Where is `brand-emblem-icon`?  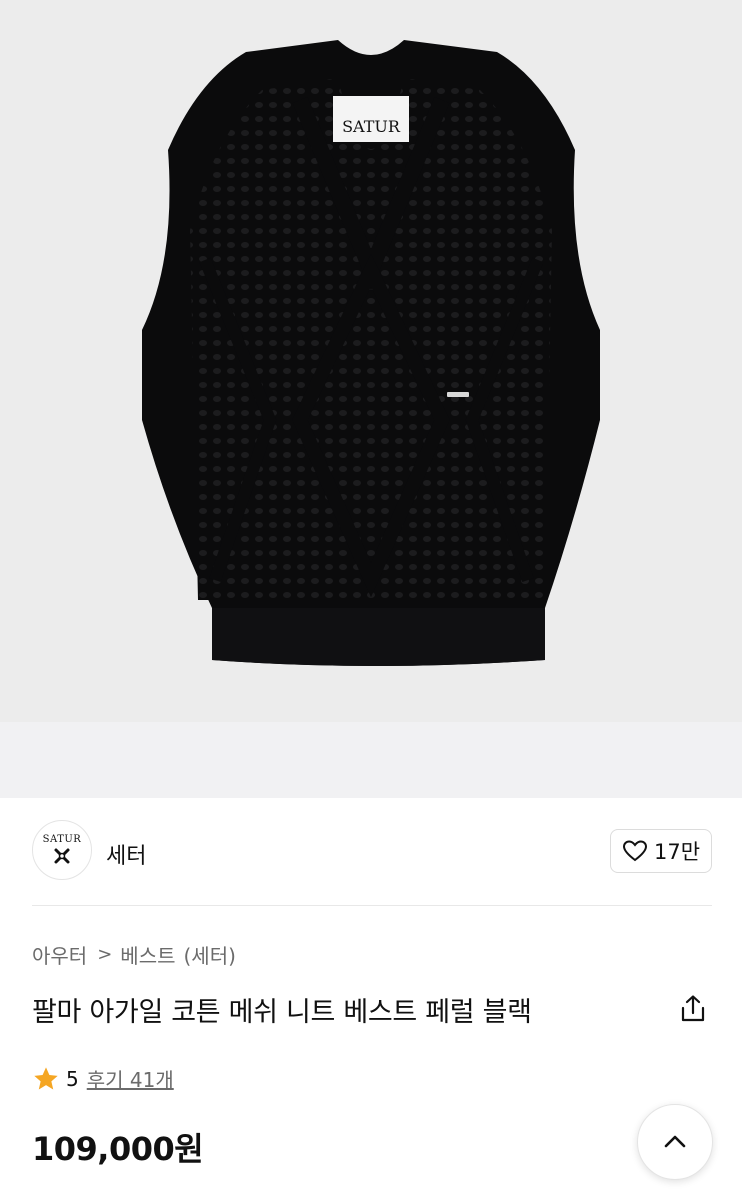 brand-emblem-icon is located at coordinates (62, 856).